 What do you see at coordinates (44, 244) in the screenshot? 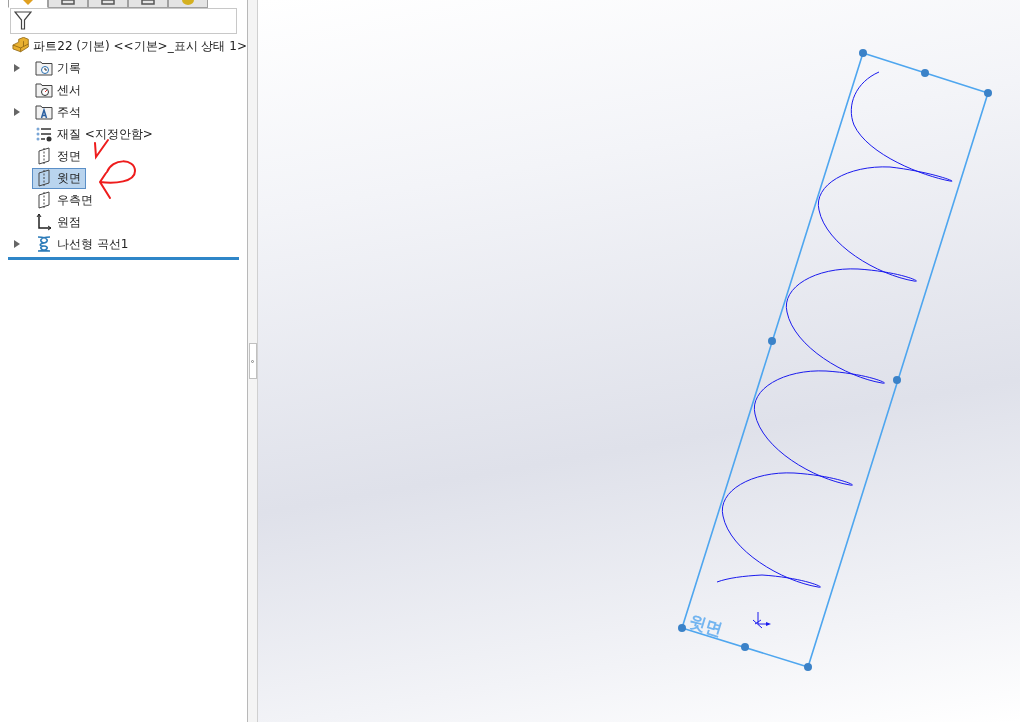
I see `helix-icon` at bounding box center [44, 244].